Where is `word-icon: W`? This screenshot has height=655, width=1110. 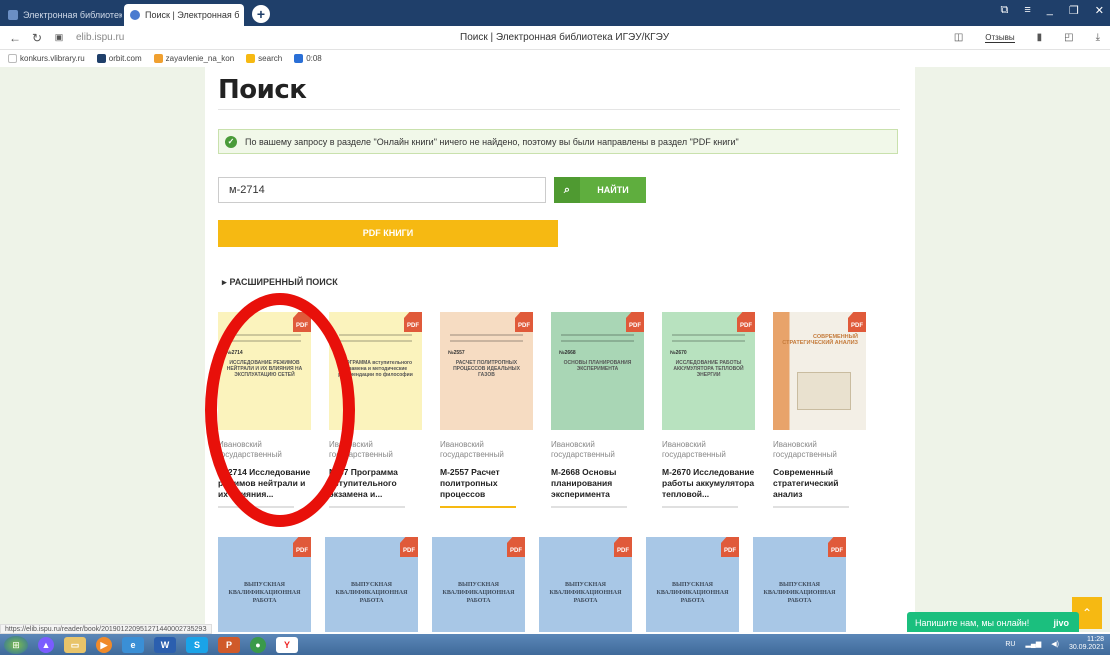
word-icon: W is located at coordinates (165, 644).